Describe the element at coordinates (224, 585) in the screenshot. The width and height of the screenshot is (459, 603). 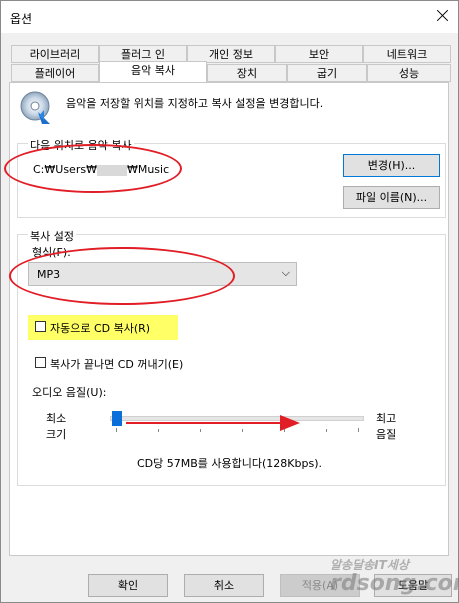
I see `cancel-button: 취소` at that location.